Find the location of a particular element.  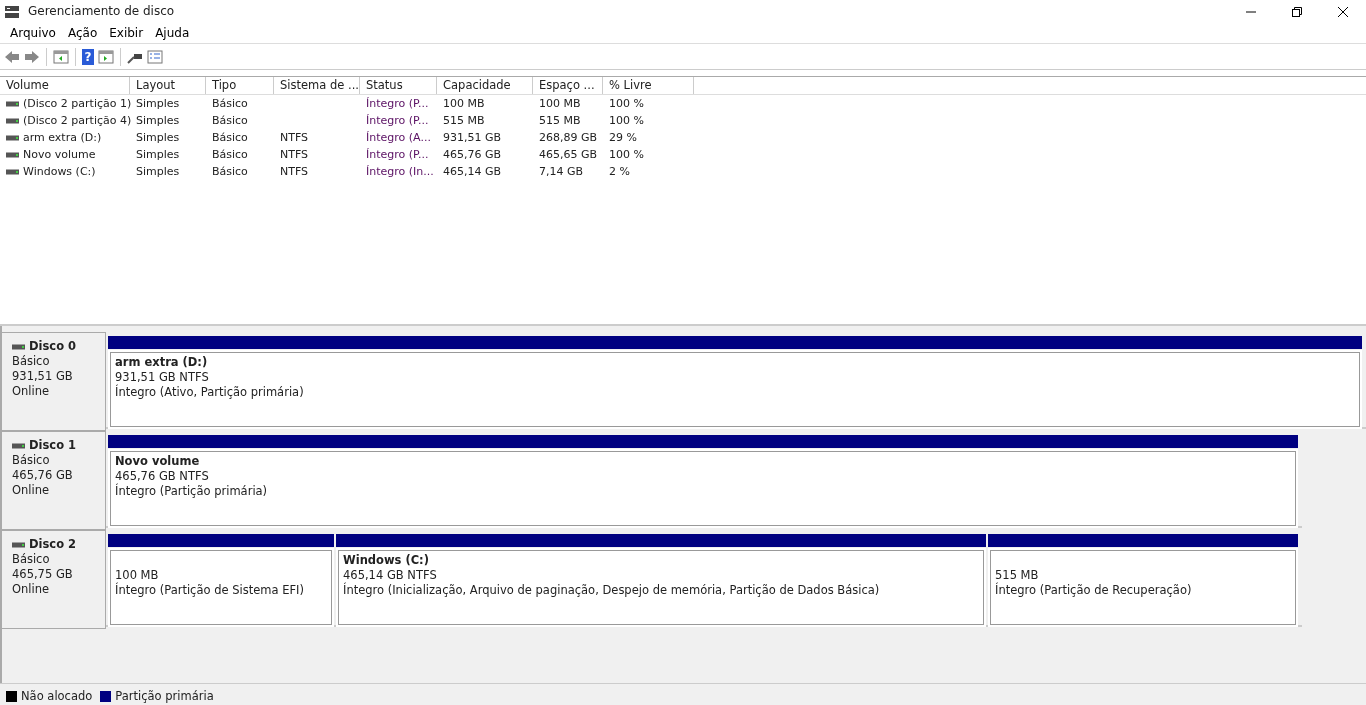

column-header: Tipo is located at coordinates (240, 85).